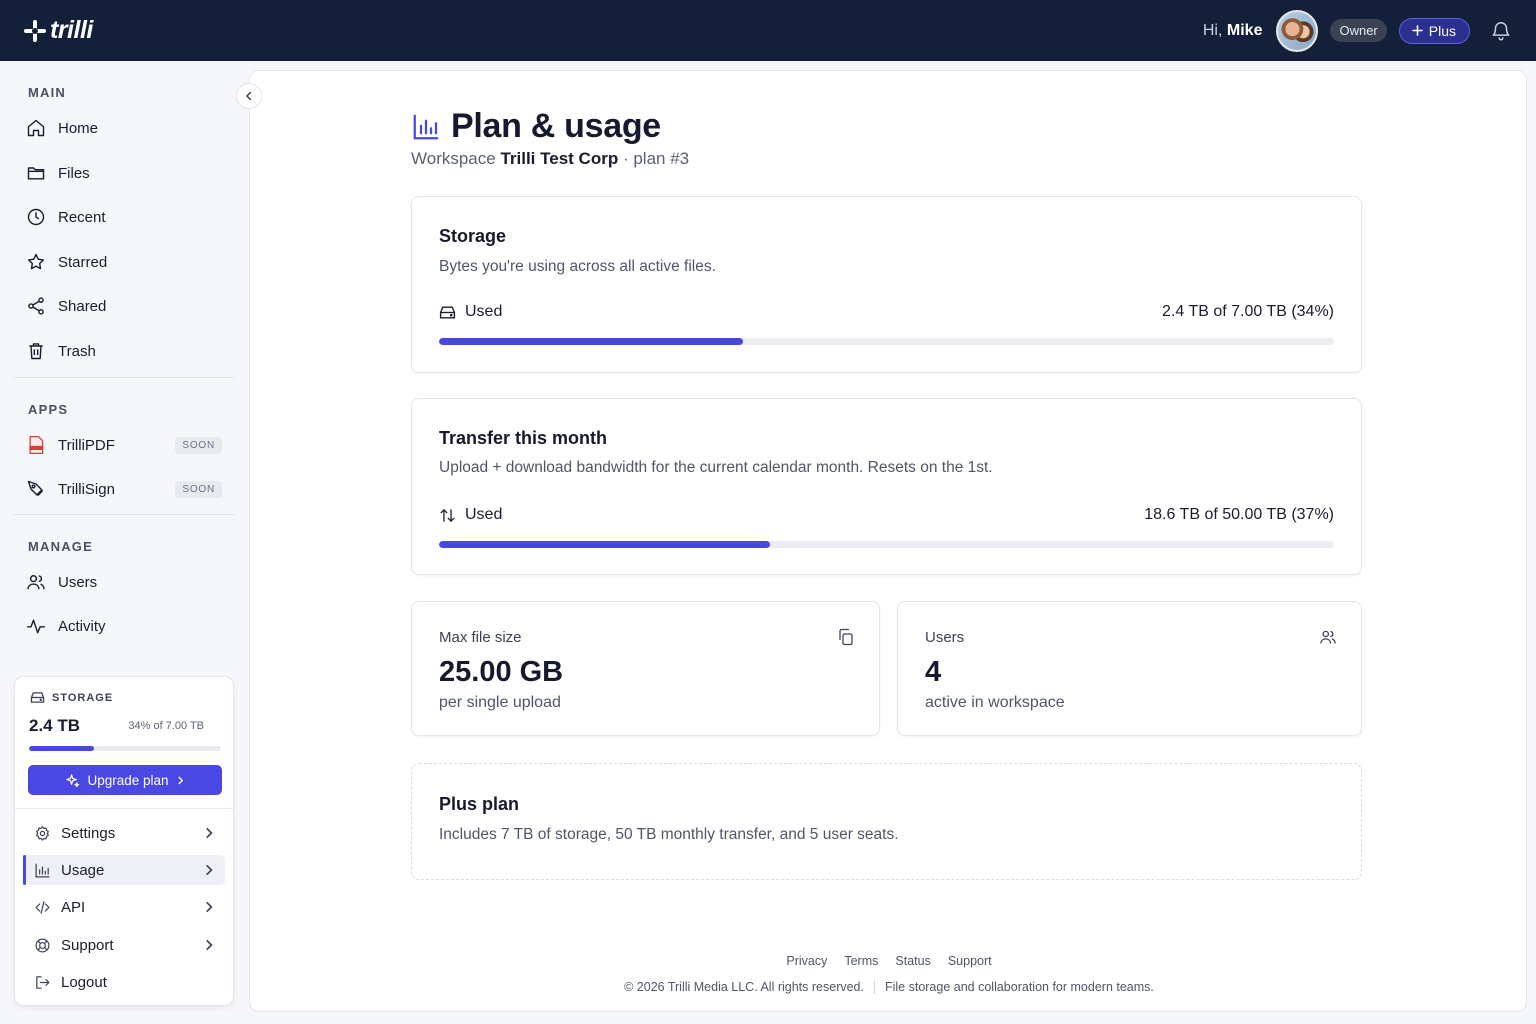 The height and width of the screenshot is (1024, 1536). I want to click on sidebar-item-label: Recent, so click(82, 217).